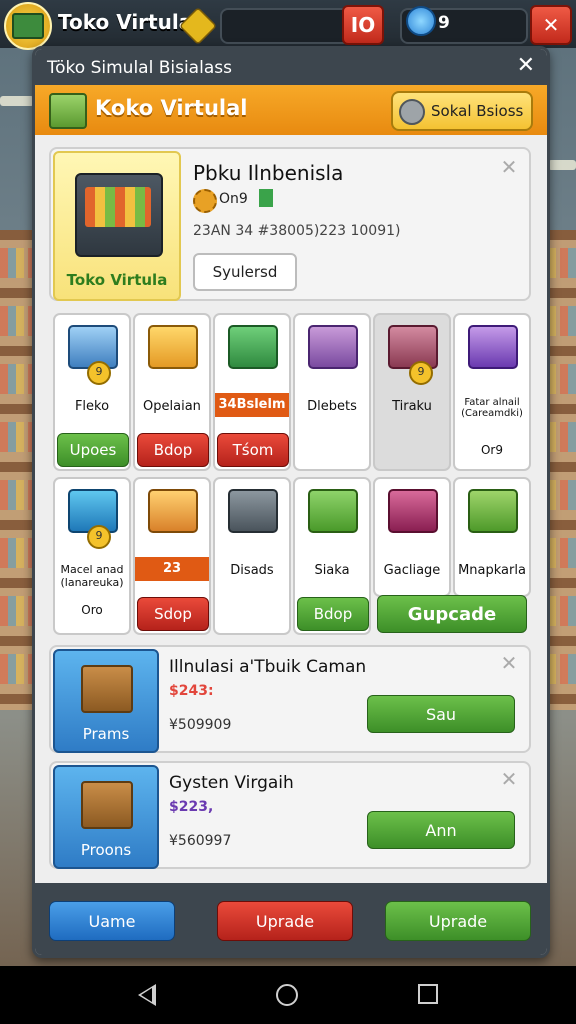 The image size is (576, 1024). I want to click on item-name: 23 Bellader, so click(172, 578).